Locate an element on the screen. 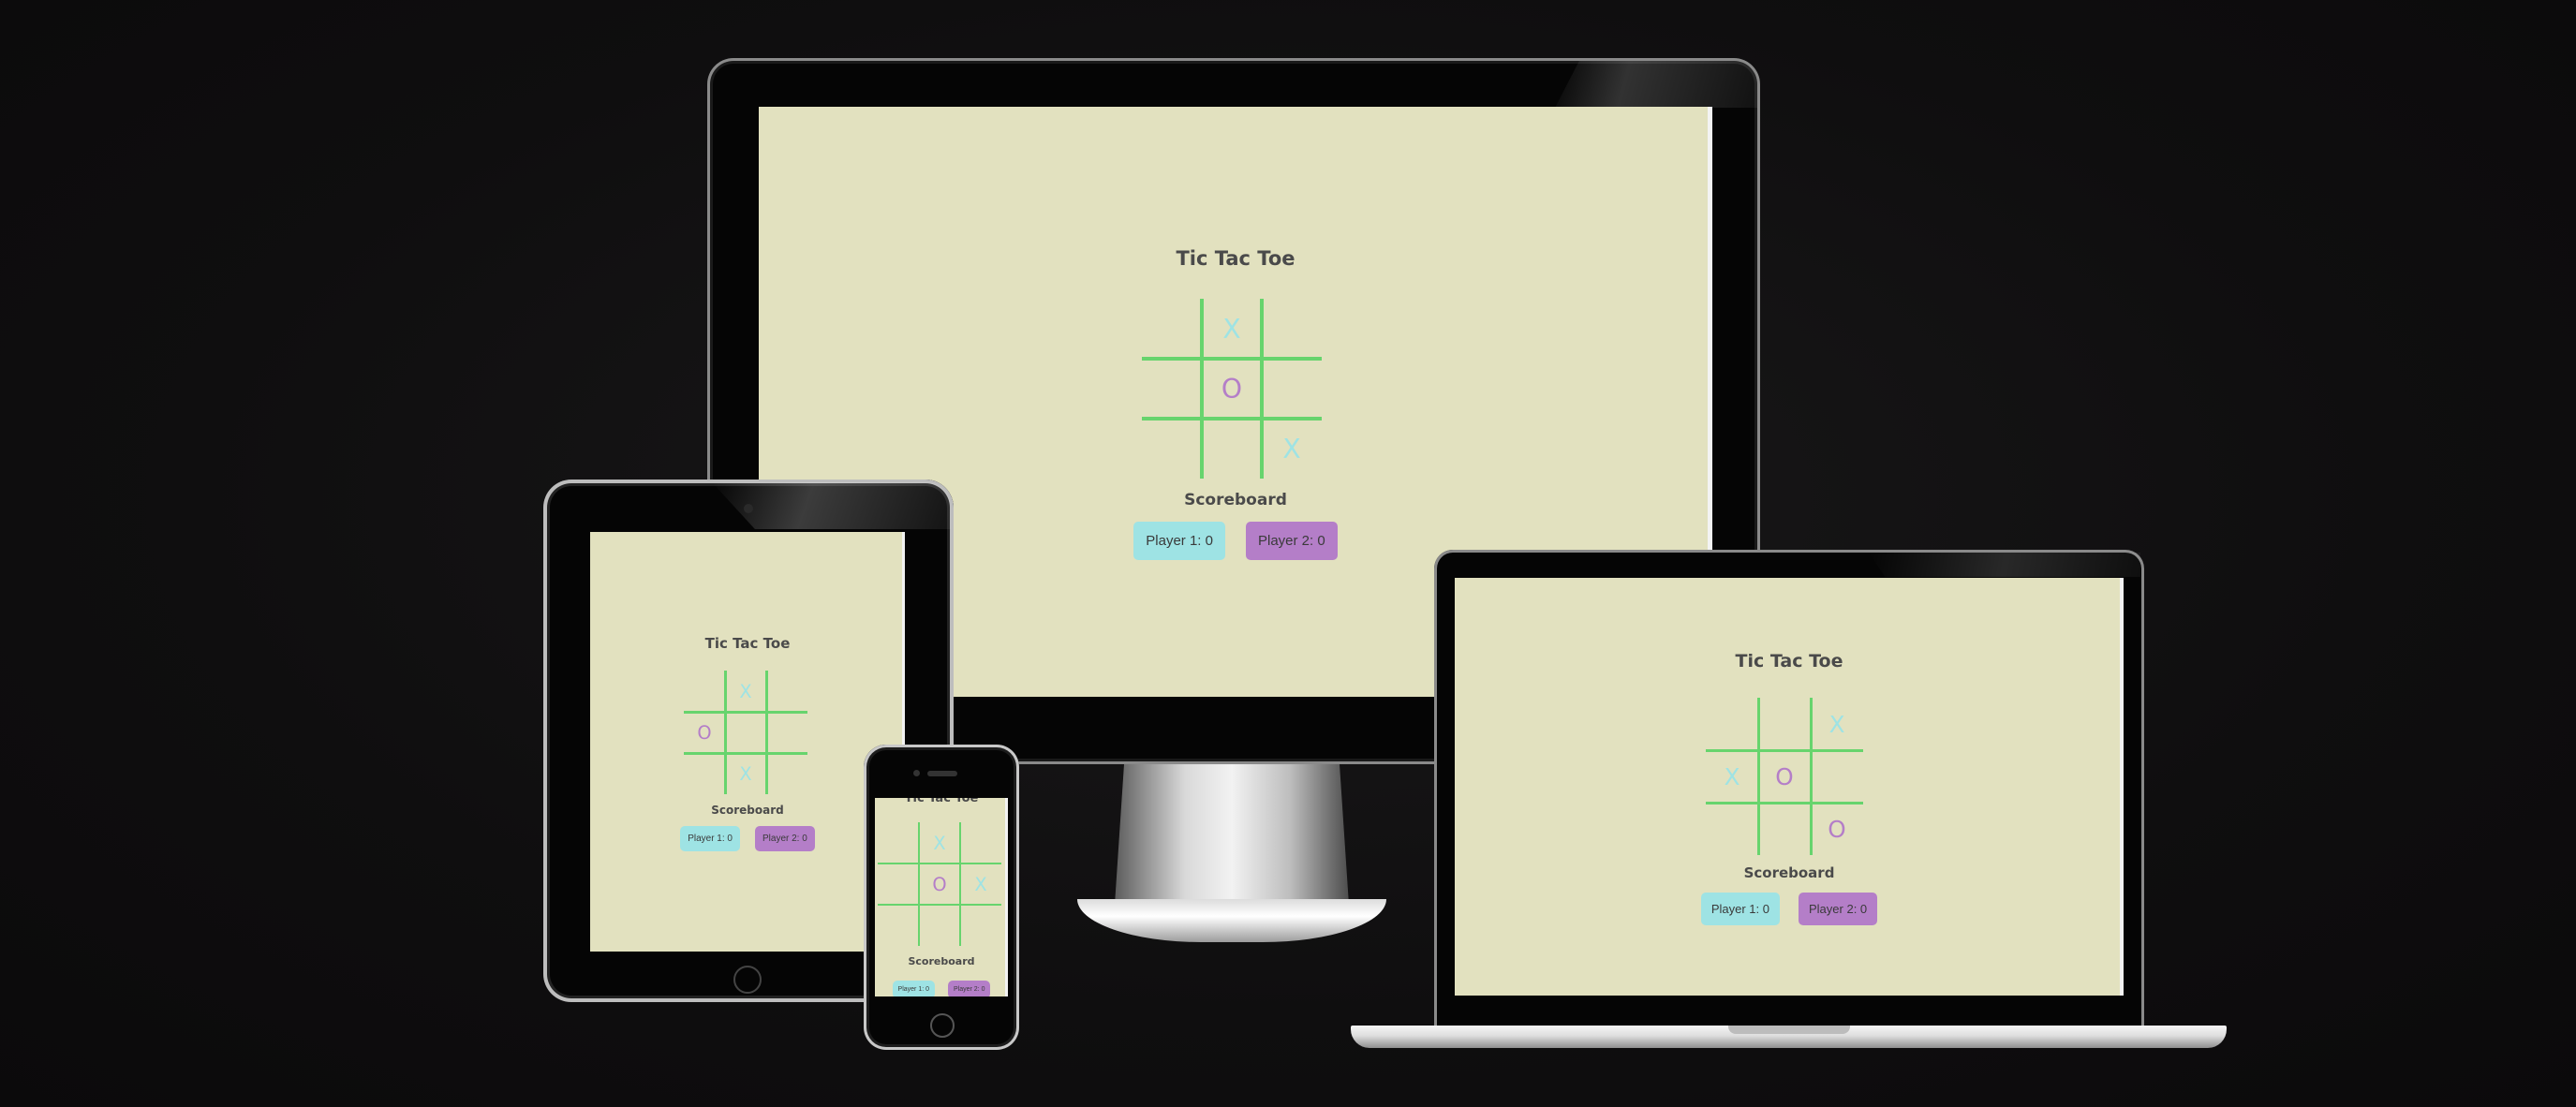 This screenshot has height=1107, width=2576. phone-home-button is located at coordinates (943, 1025).